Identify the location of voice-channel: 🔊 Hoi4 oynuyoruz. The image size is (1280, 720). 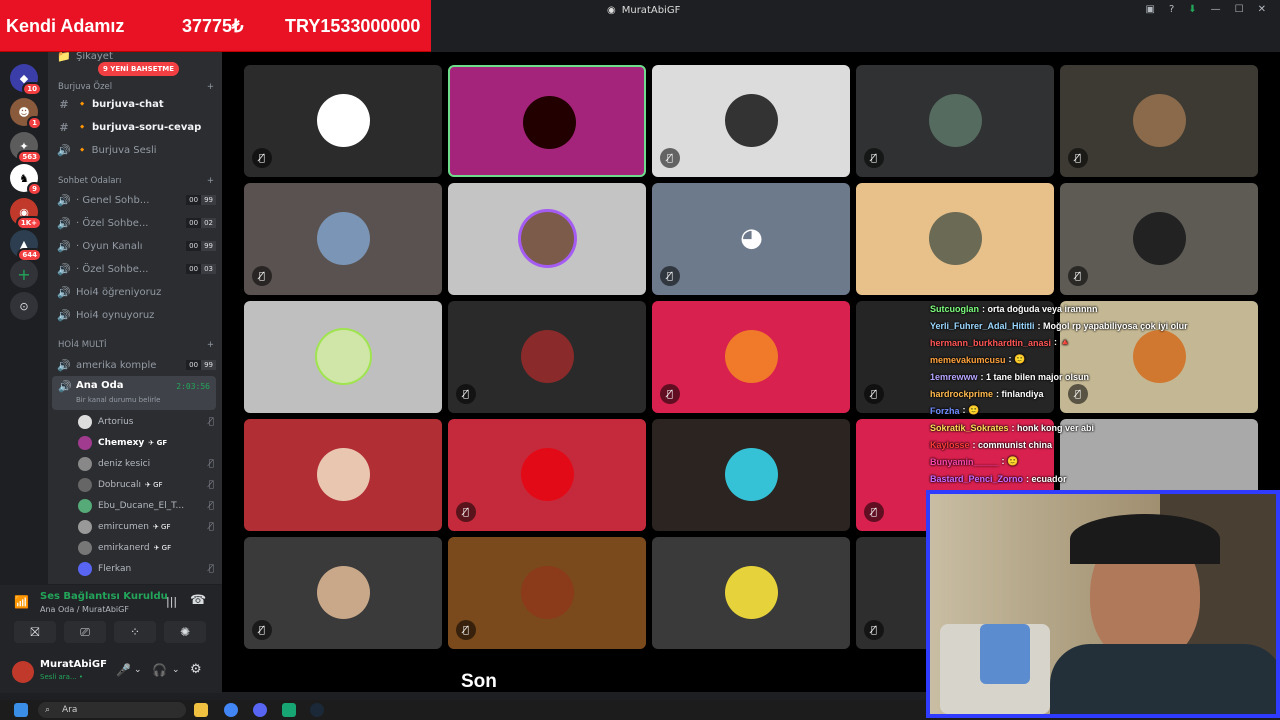
(136, 315).